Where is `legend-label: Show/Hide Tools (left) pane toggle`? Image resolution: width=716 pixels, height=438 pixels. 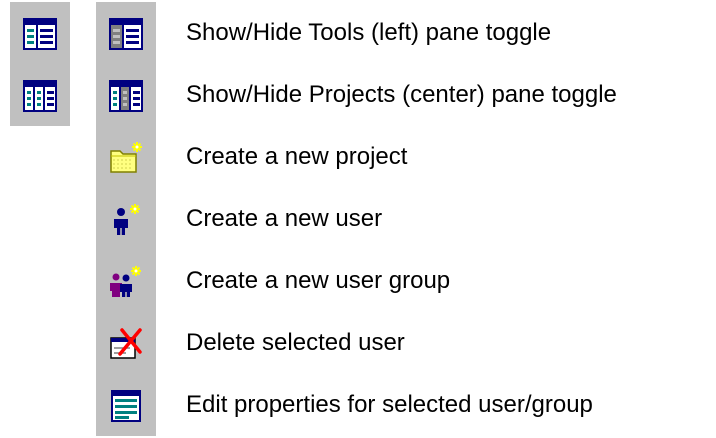 legend-label: Show/Hide Tools (left) pane toggle is located at coordinates (369, 32).